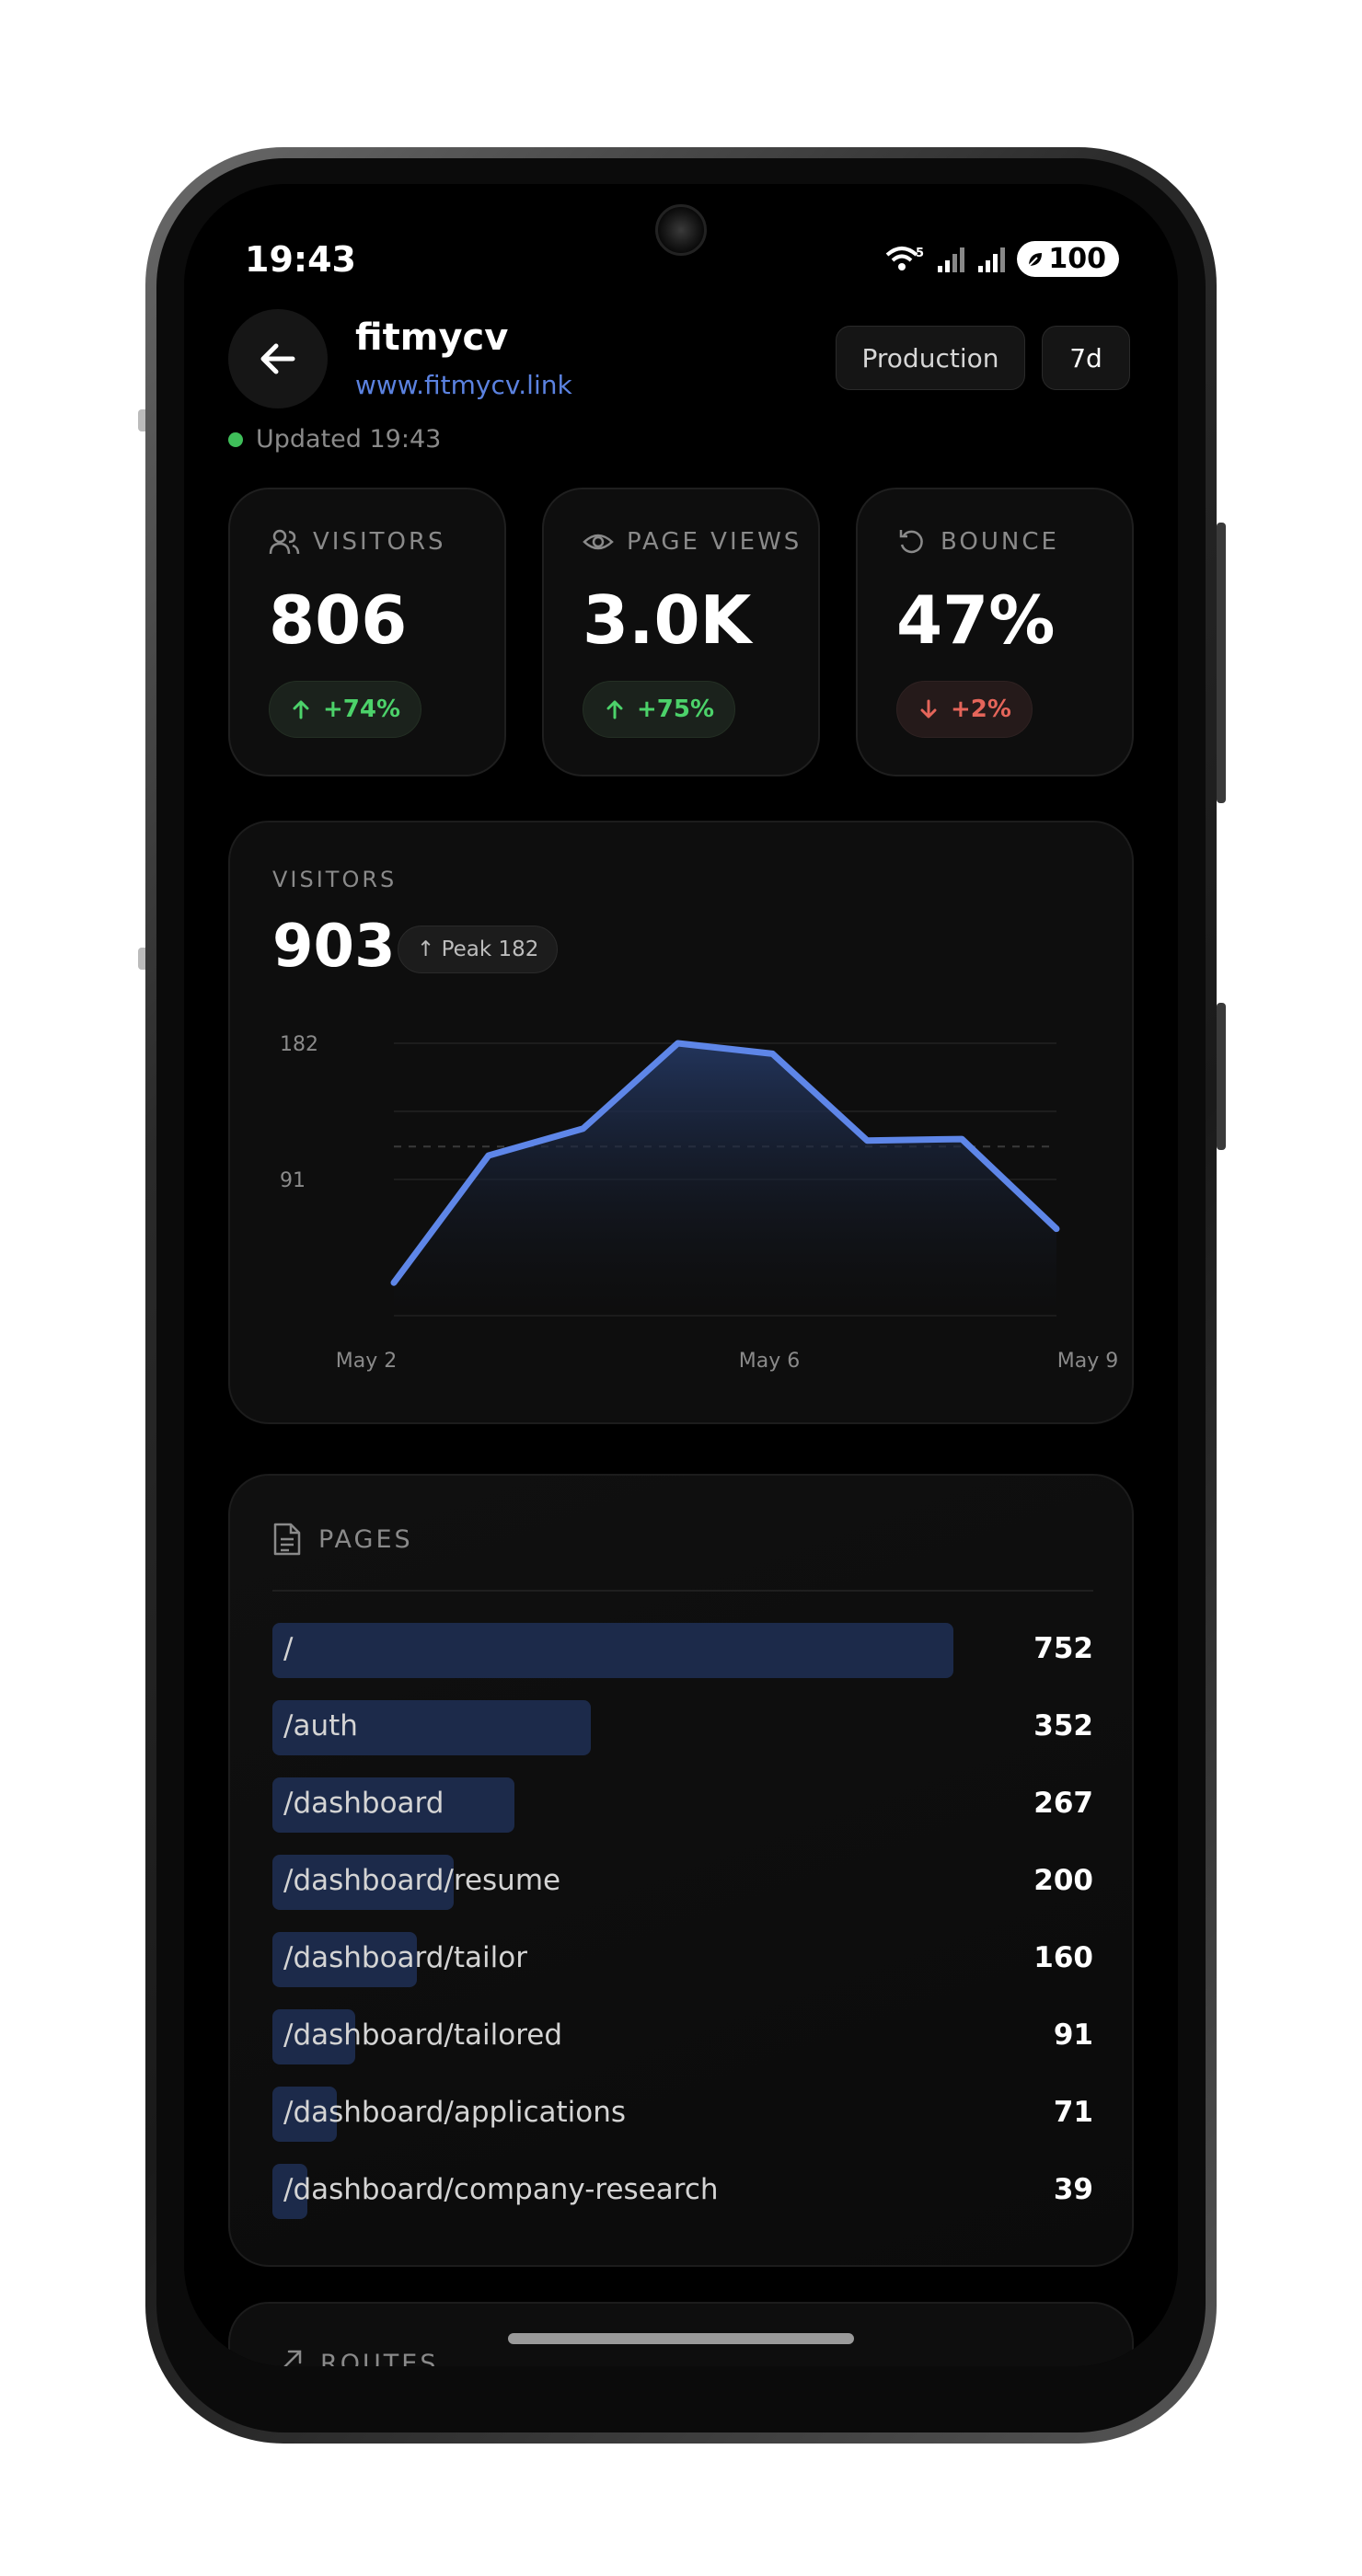  Describe the element at coordinates (682, 261) in the screenshot. I see `status-bar: 19:43 5 100` at that location.